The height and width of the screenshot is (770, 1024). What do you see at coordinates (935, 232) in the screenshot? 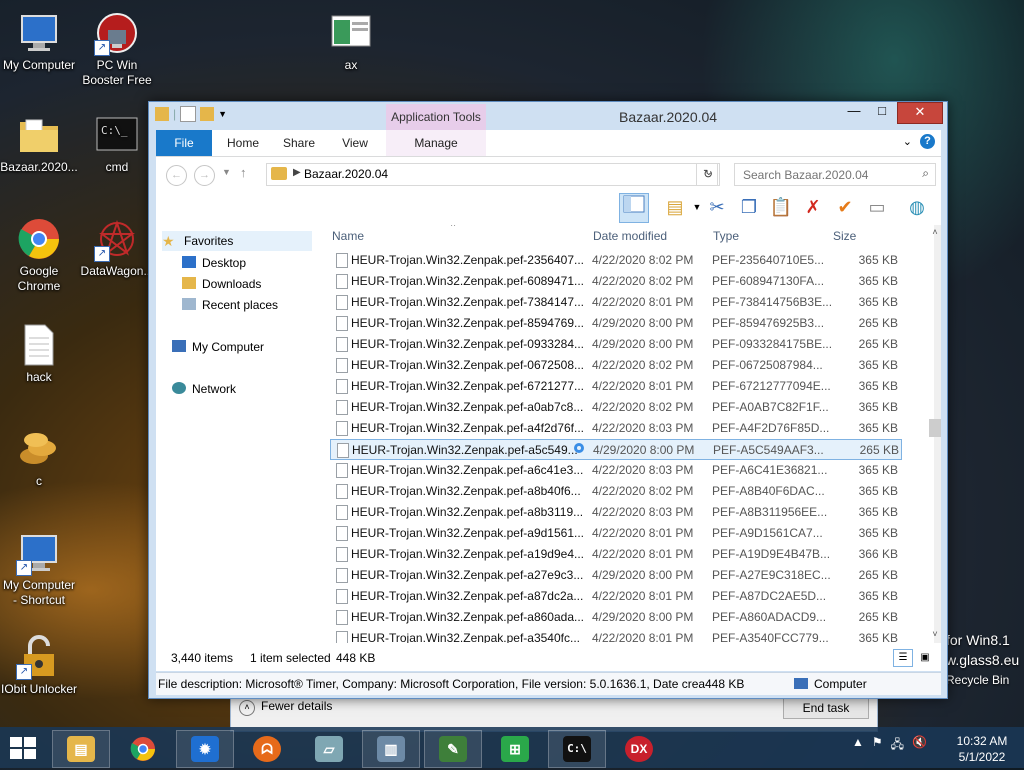
I see `scroll-up-icon: ˄` at bounding box center [935, 232].